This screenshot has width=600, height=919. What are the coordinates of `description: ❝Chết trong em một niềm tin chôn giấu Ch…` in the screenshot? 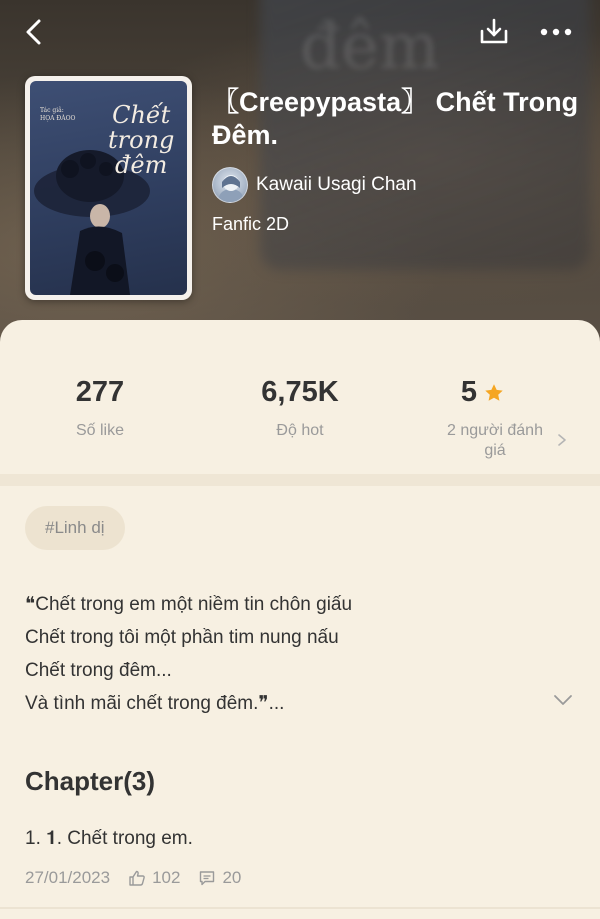 It's located at (285, 654).